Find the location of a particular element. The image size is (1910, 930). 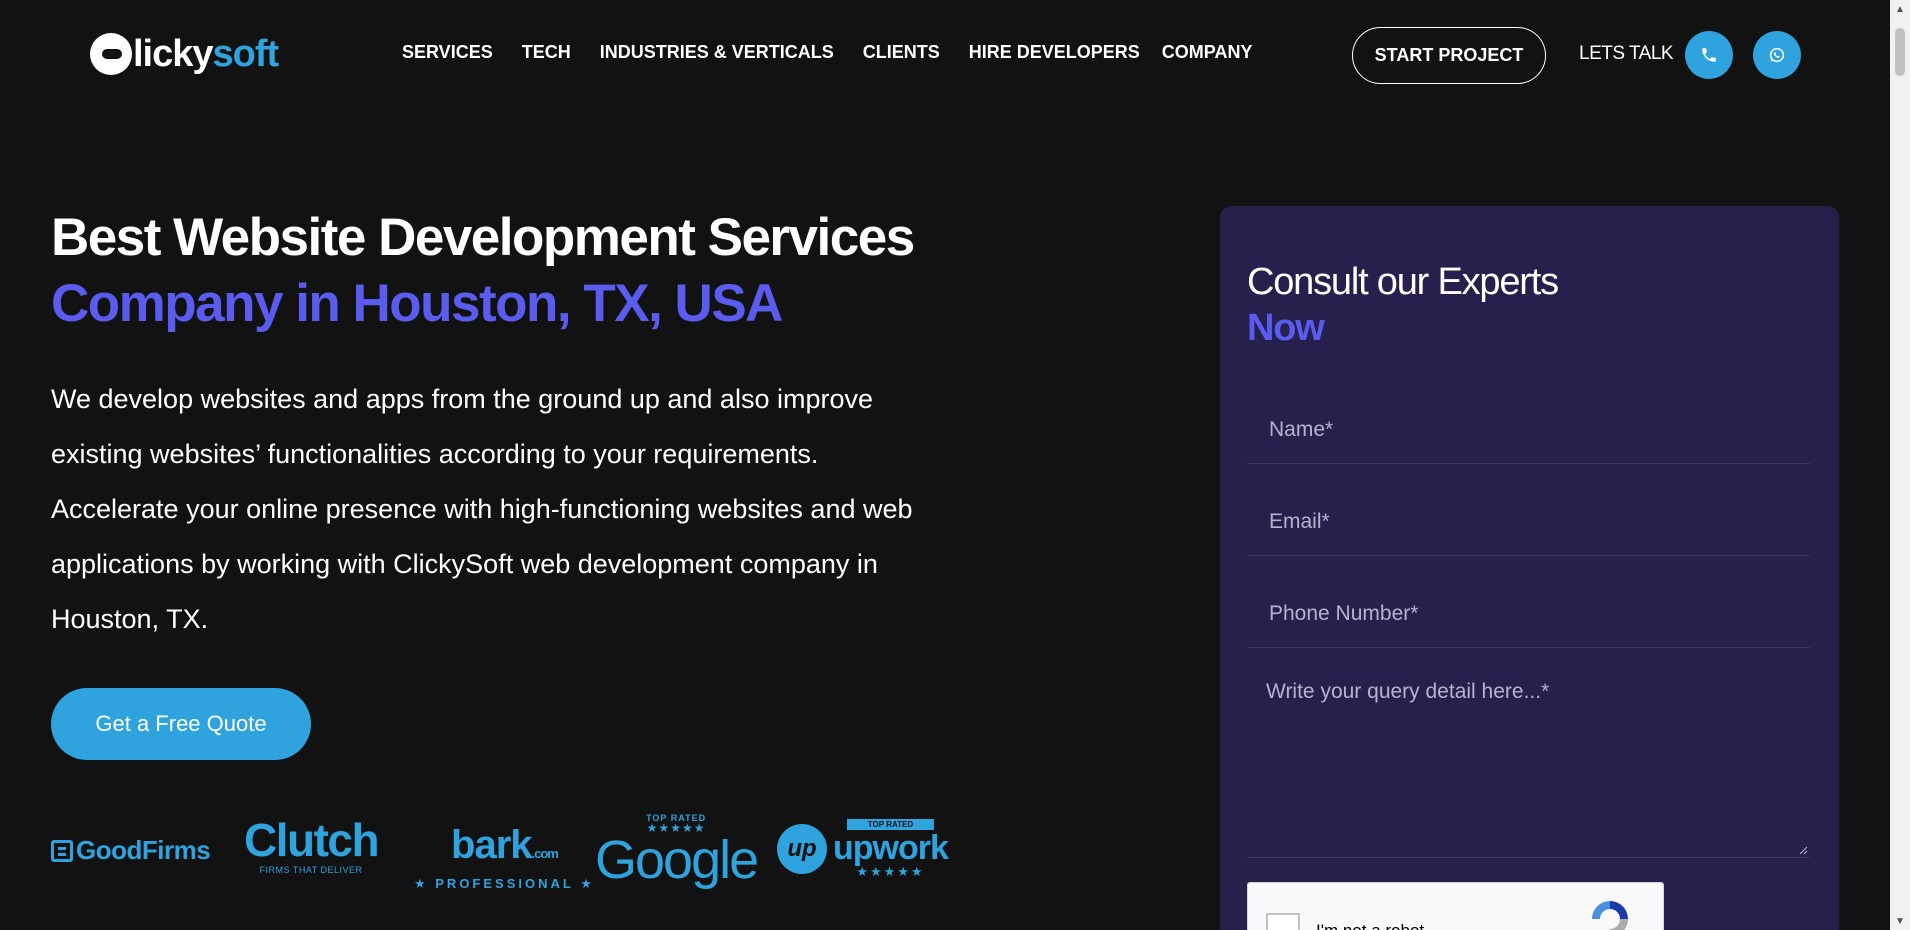

recaptcha-widget: I'm not a robot is located at coordinates (1455, 906).